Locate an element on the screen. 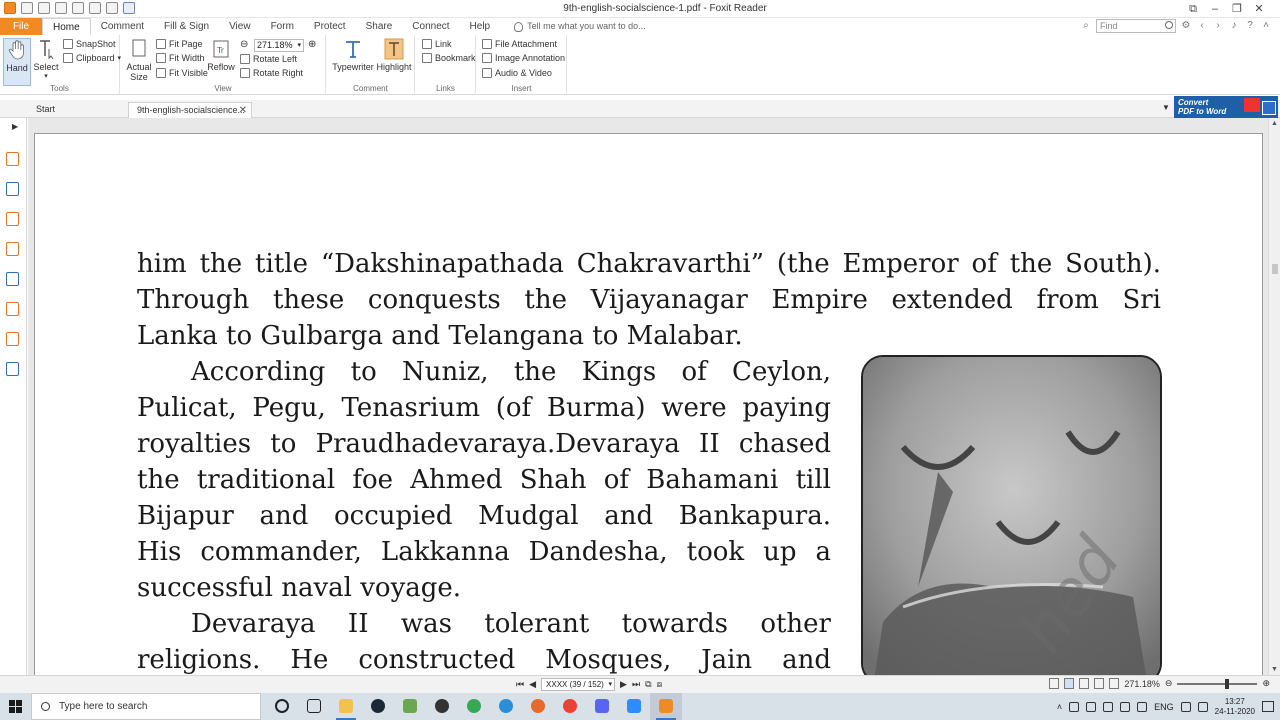  obs-icon is located at coordinates (442, 706).